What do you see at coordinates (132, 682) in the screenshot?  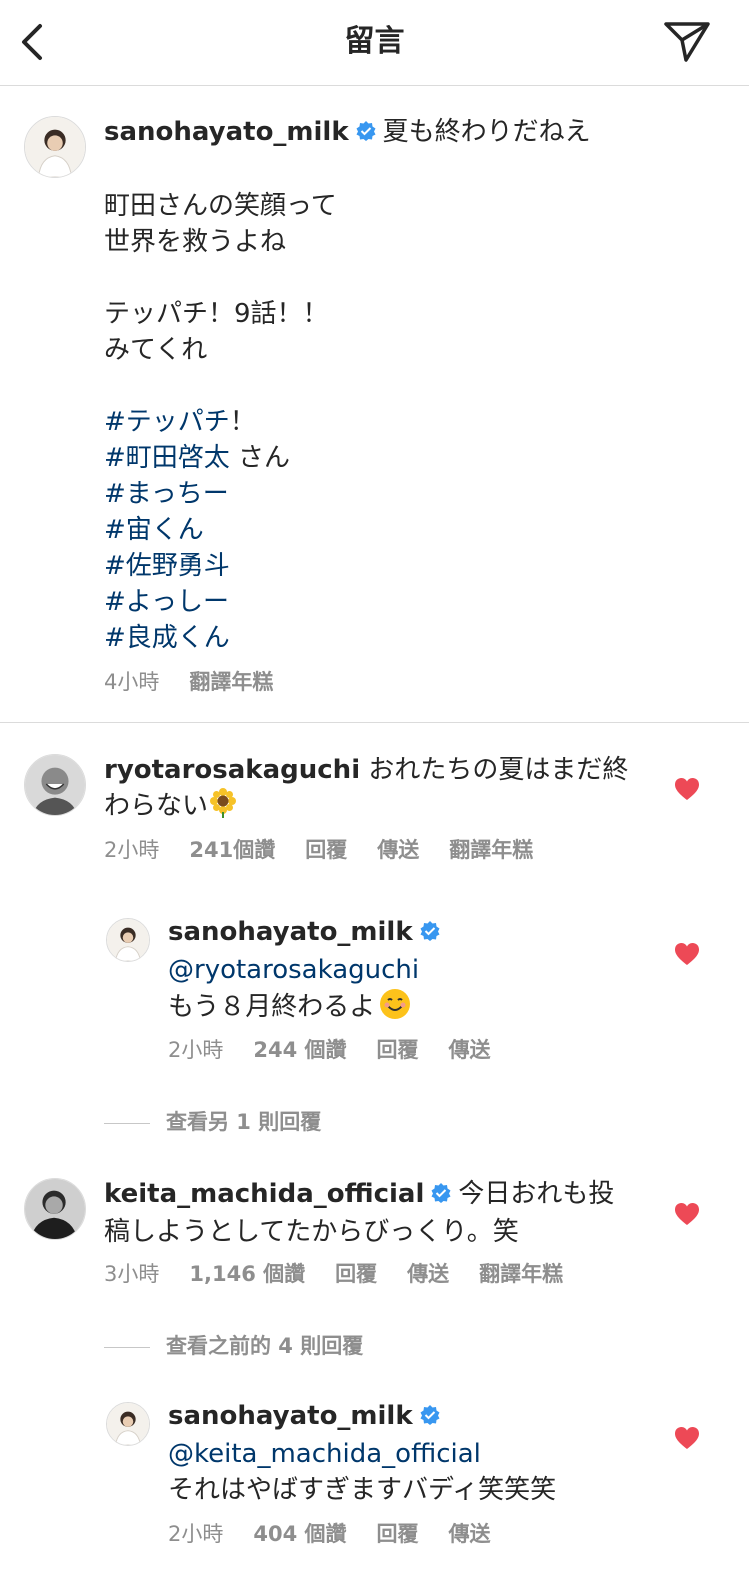 I see `timestamp: 4小時` at bounding box center [132, 682].